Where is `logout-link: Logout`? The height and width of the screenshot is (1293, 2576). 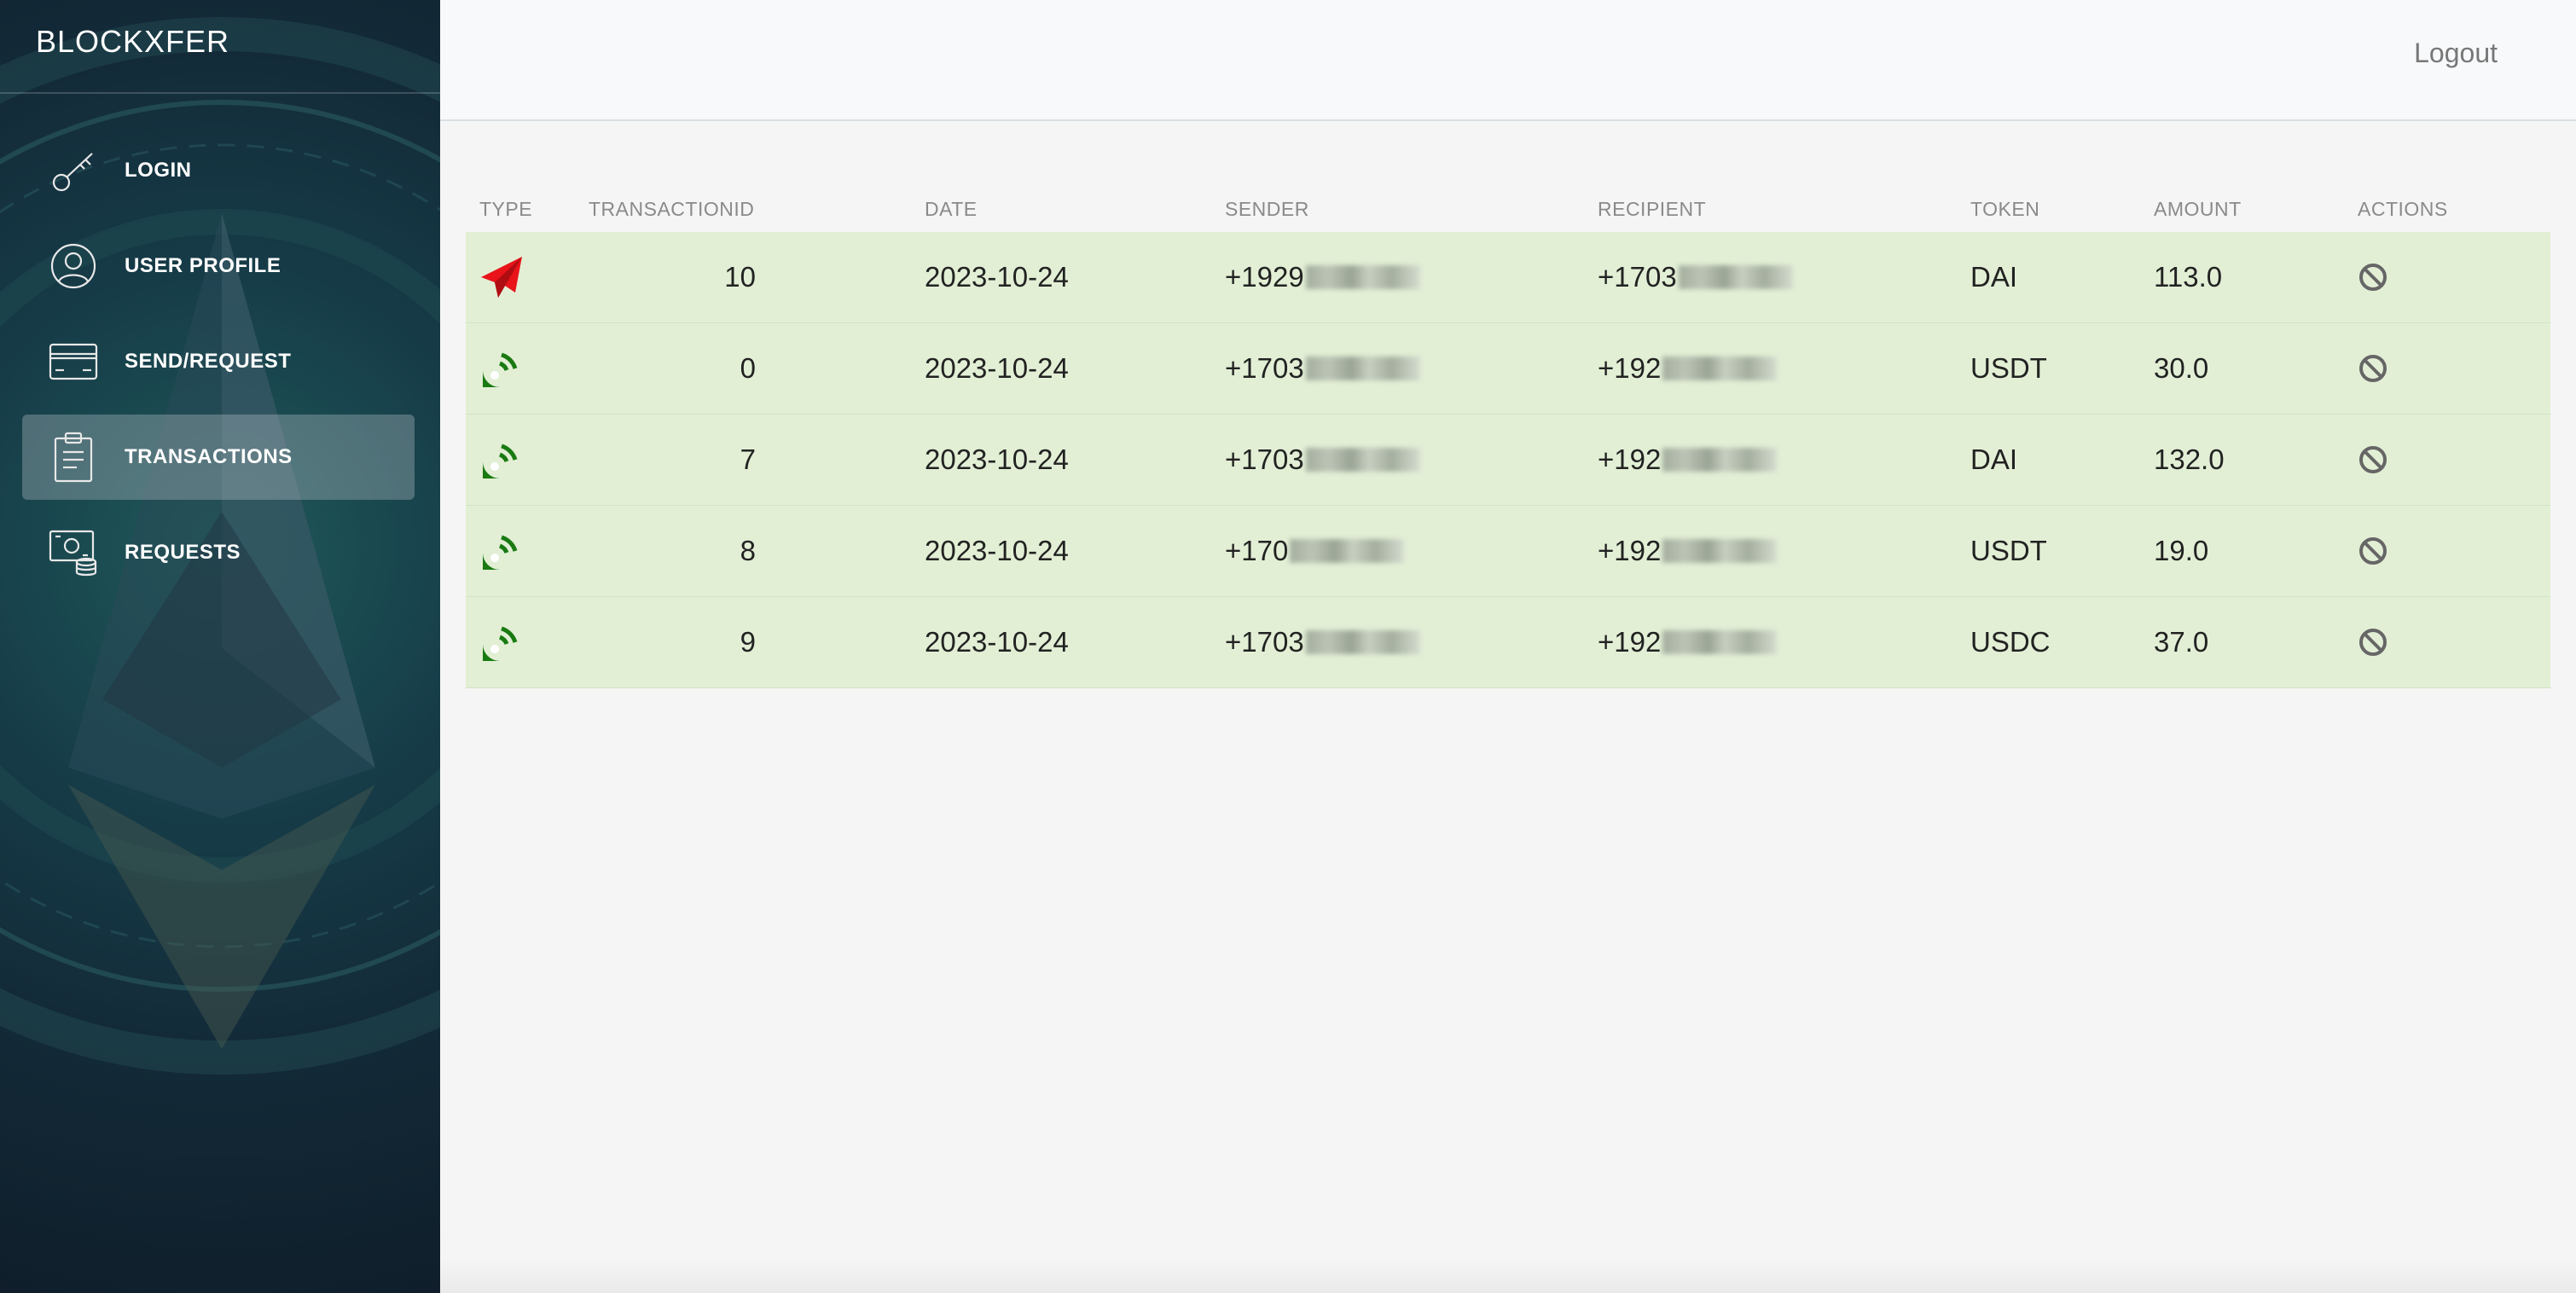
logout-link: Logout is located at coordinates (2456, 54).